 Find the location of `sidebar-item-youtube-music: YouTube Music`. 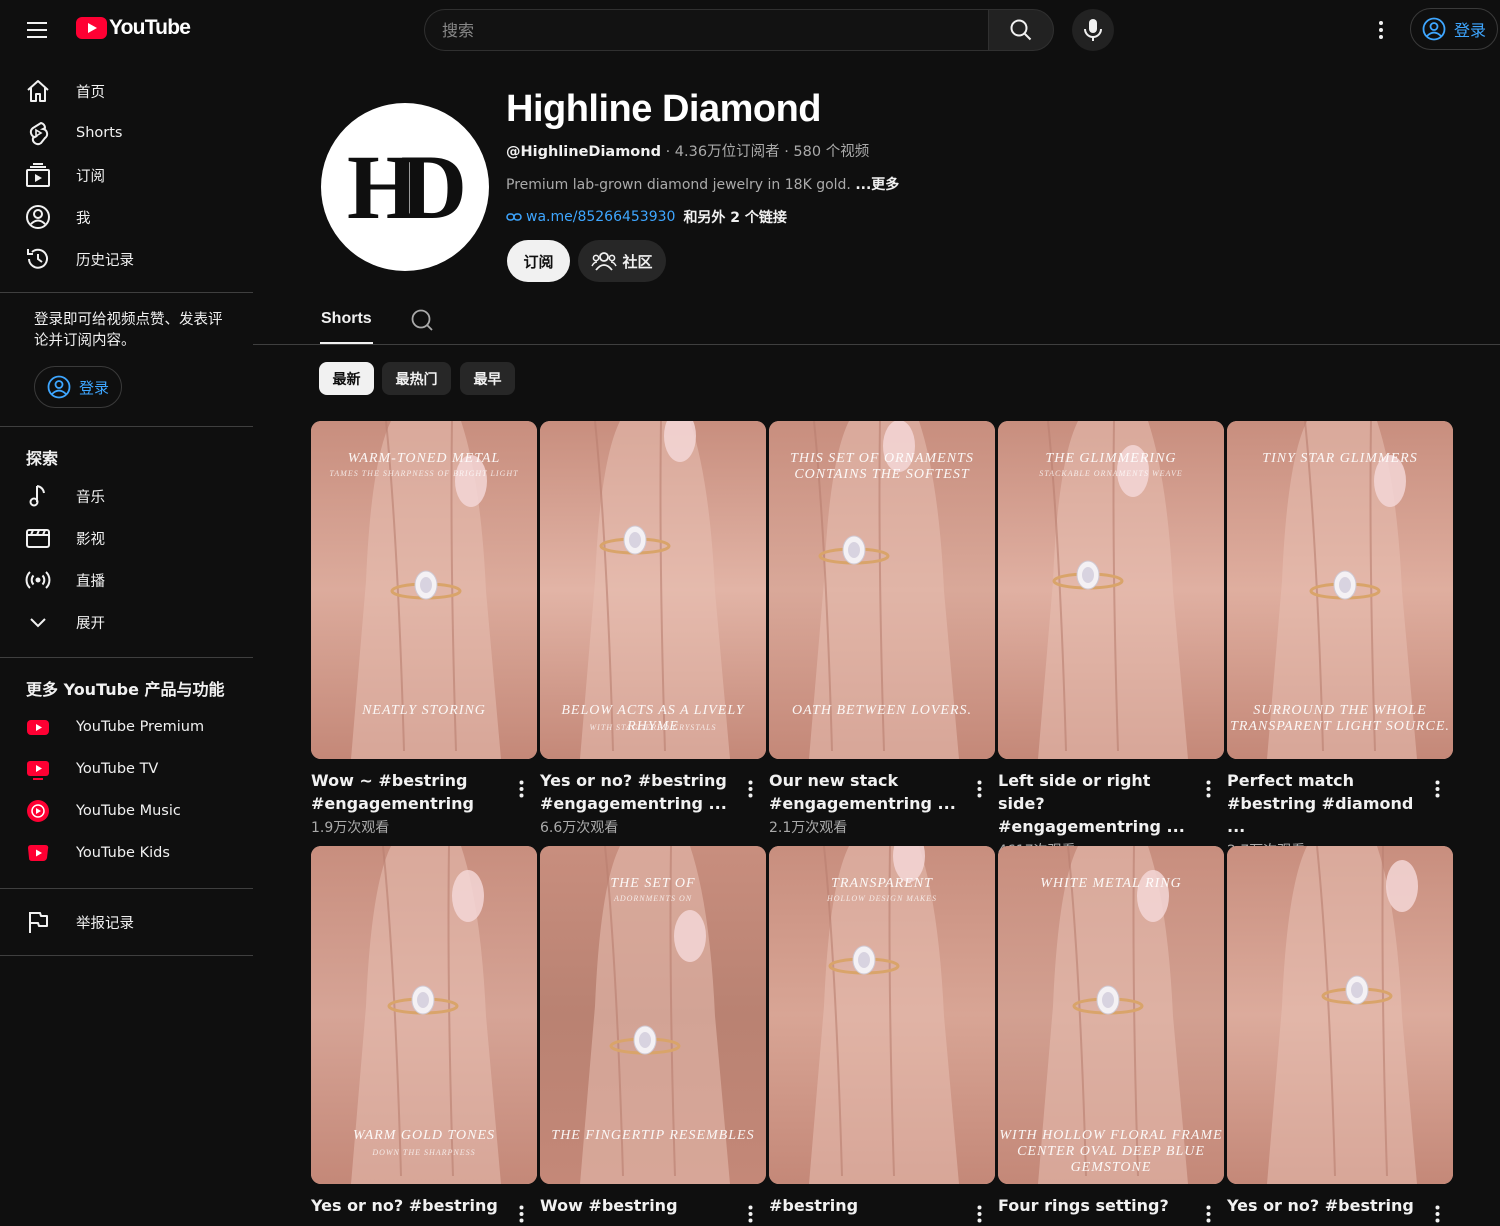

sidebar-item-youtube-music: YouTube Music is located at coordinates (126, 811).